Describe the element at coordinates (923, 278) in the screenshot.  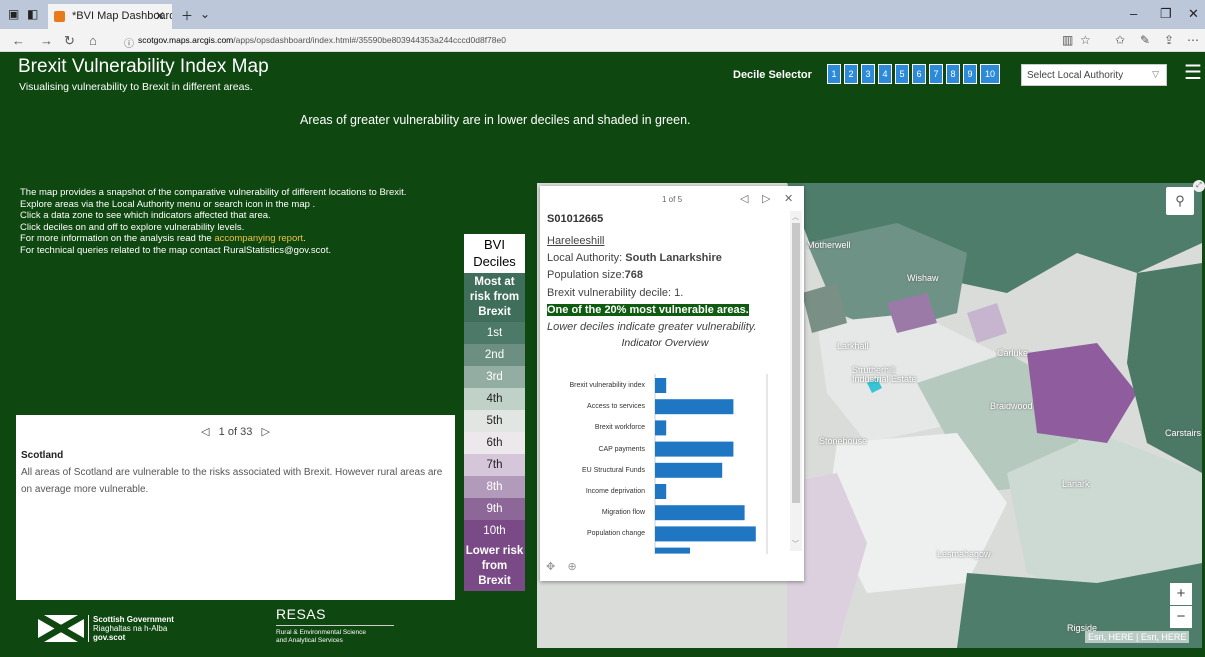
I see `map-label-wishaw: Wishaw` at that location.